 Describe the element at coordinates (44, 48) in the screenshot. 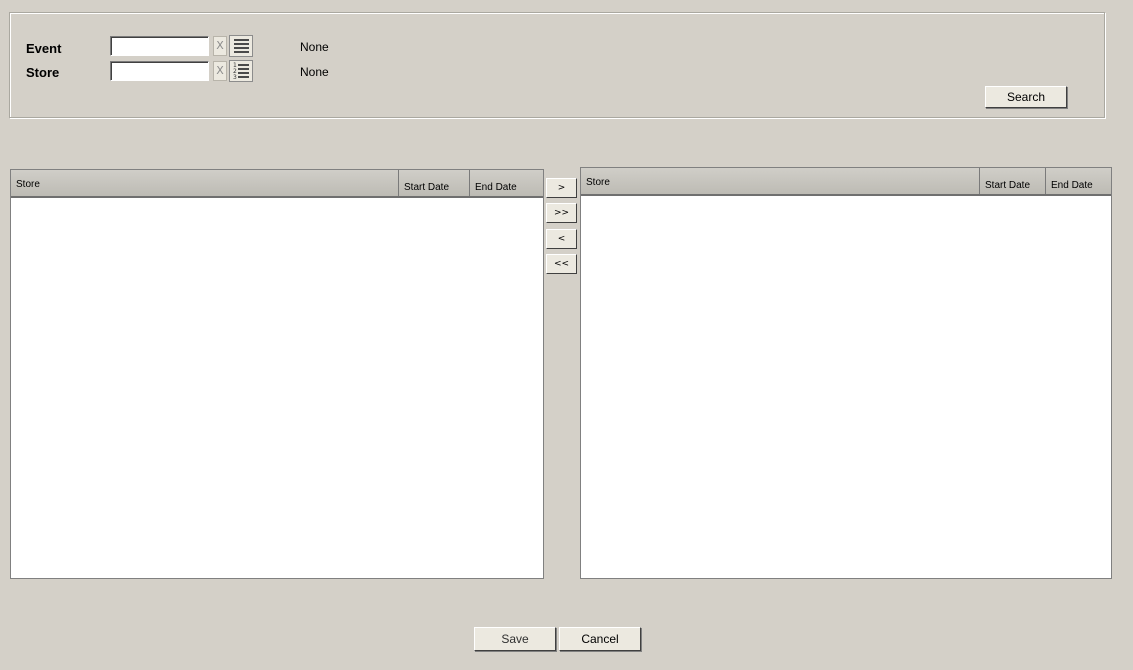

I see `event-label: Event` at that location.